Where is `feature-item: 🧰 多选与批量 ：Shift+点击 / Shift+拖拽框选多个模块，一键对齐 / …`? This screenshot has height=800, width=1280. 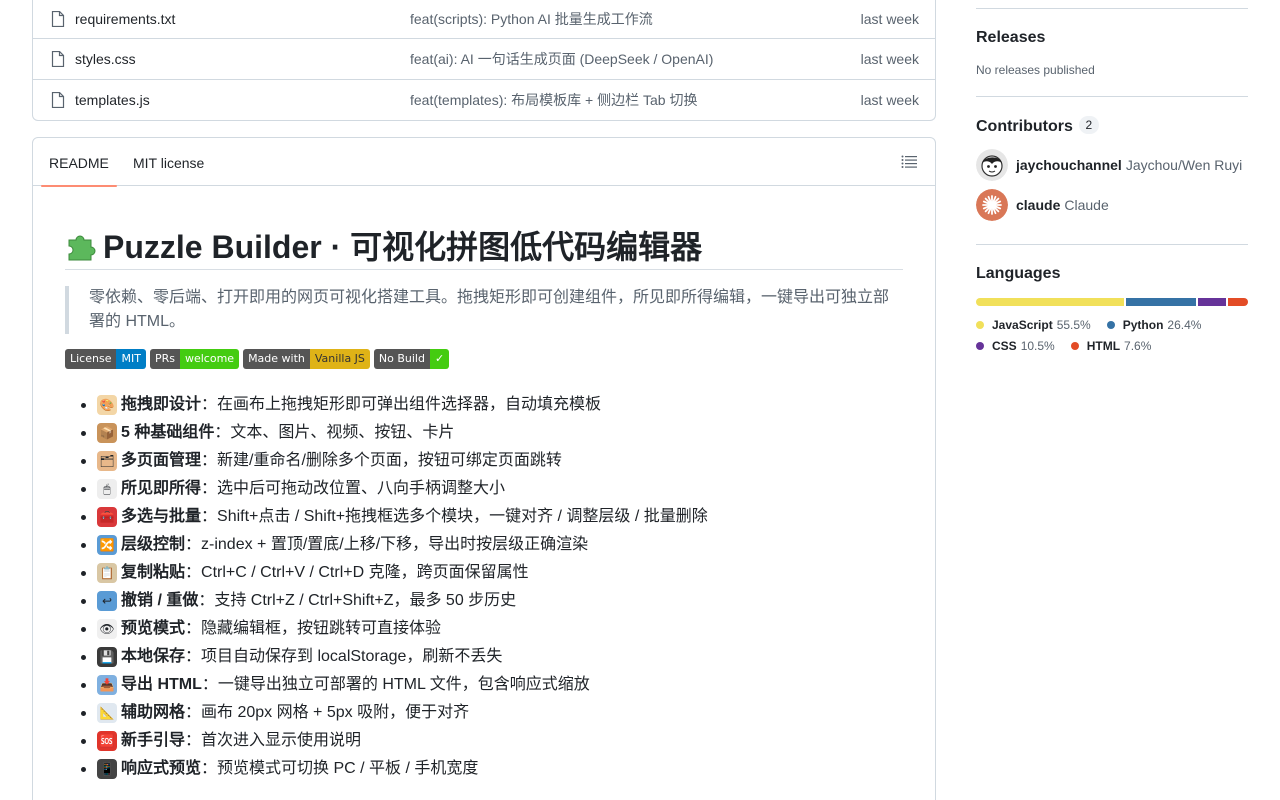 feature-item: 🧰 多选与批量 ：Shift+点击 / Shift+拖拽框选多个模块，一键对齐 / … is located at coordinates (491, 517).